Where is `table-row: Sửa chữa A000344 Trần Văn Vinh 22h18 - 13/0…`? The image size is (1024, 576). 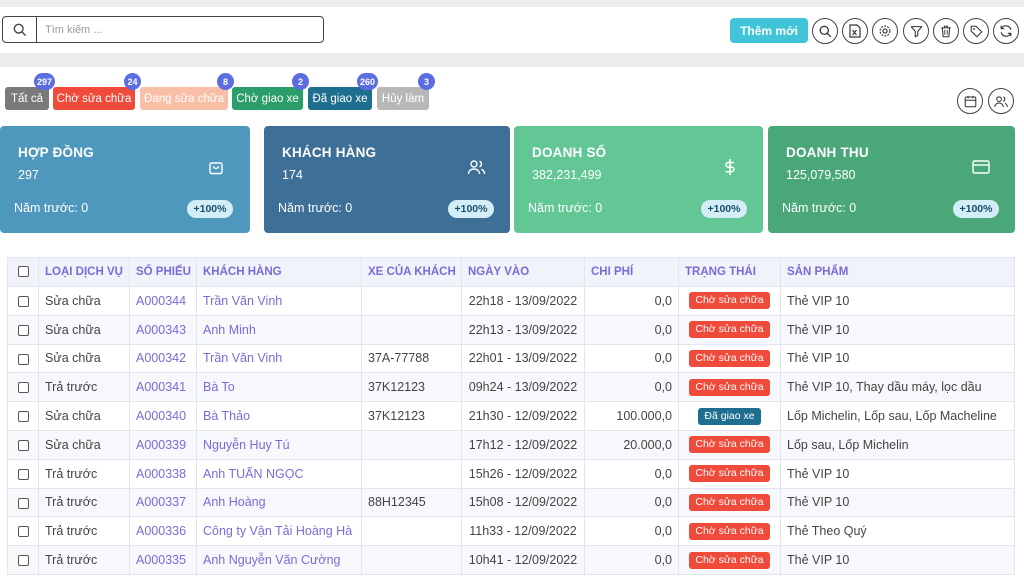 table-row: Sửa chữa A000344 Trần Văn Vinh 22h18 - 13/0… is located at coordinates (511, 301).